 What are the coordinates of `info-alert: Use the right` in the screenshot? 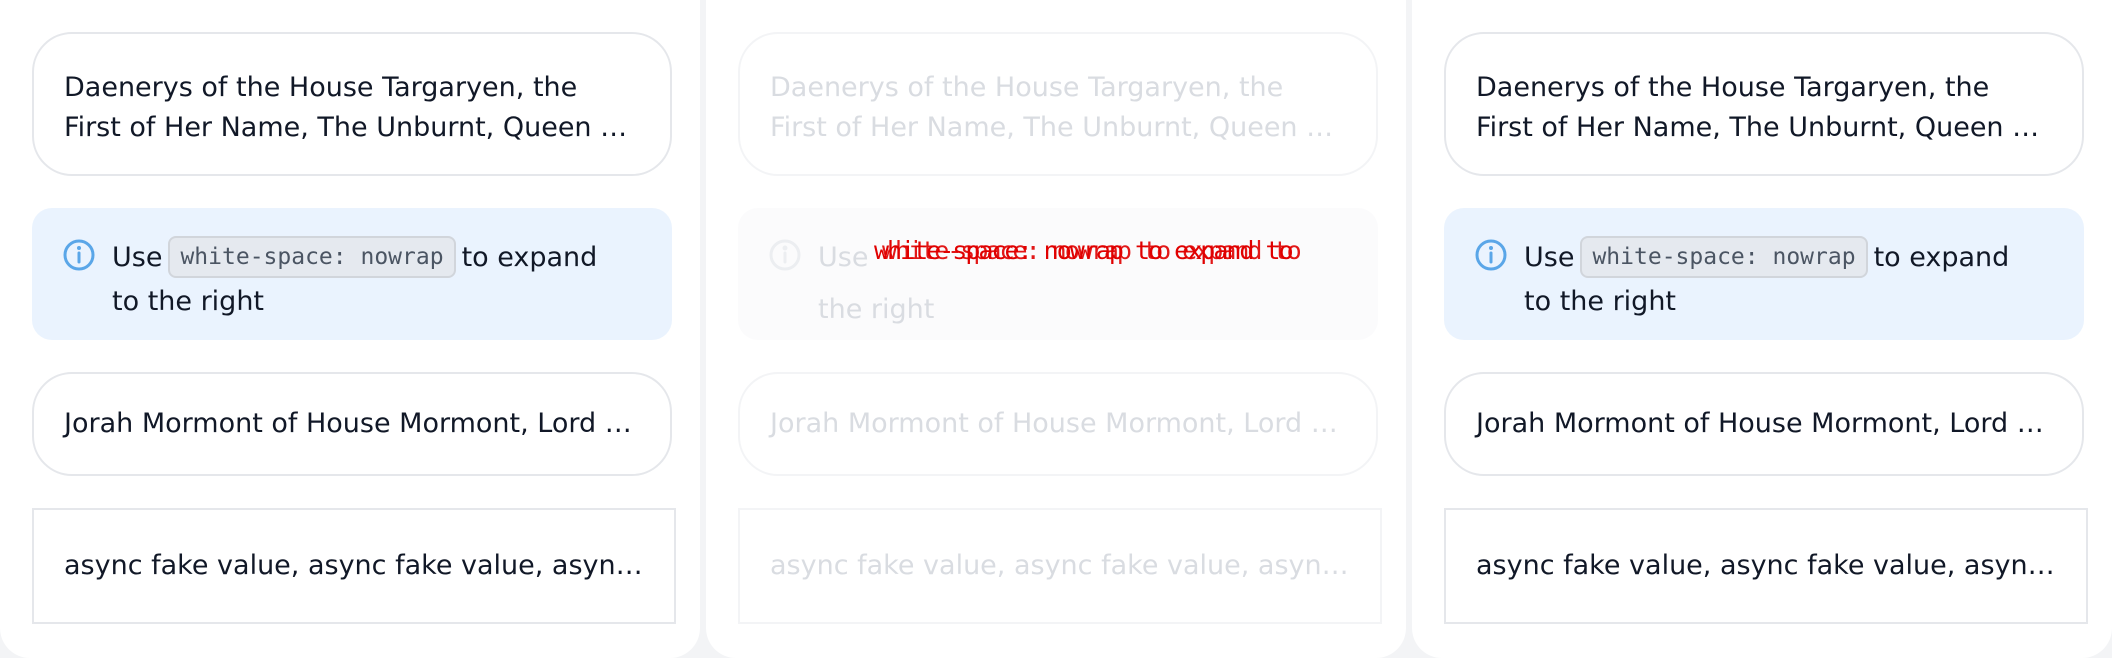 It's located at (1058, 274).